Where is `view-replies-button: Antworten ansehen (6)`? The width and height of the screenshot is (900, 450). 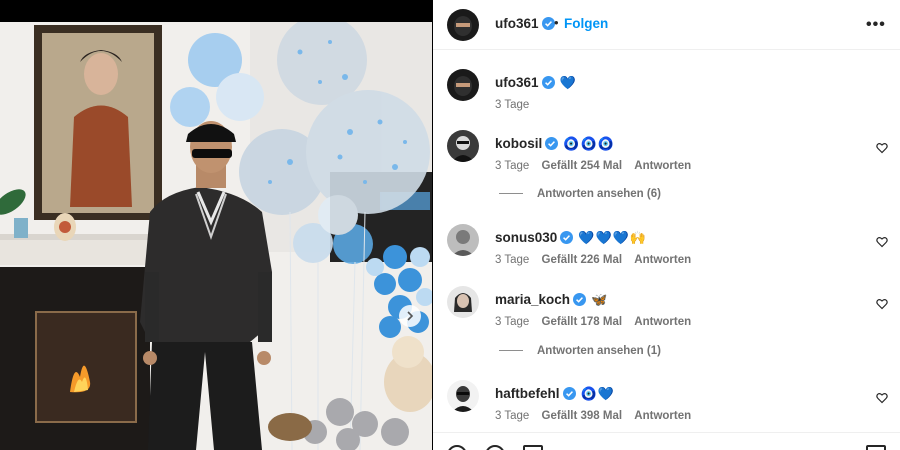
view-replies-button: Antworten ansehen (6) is located at coordinates (580, 194).